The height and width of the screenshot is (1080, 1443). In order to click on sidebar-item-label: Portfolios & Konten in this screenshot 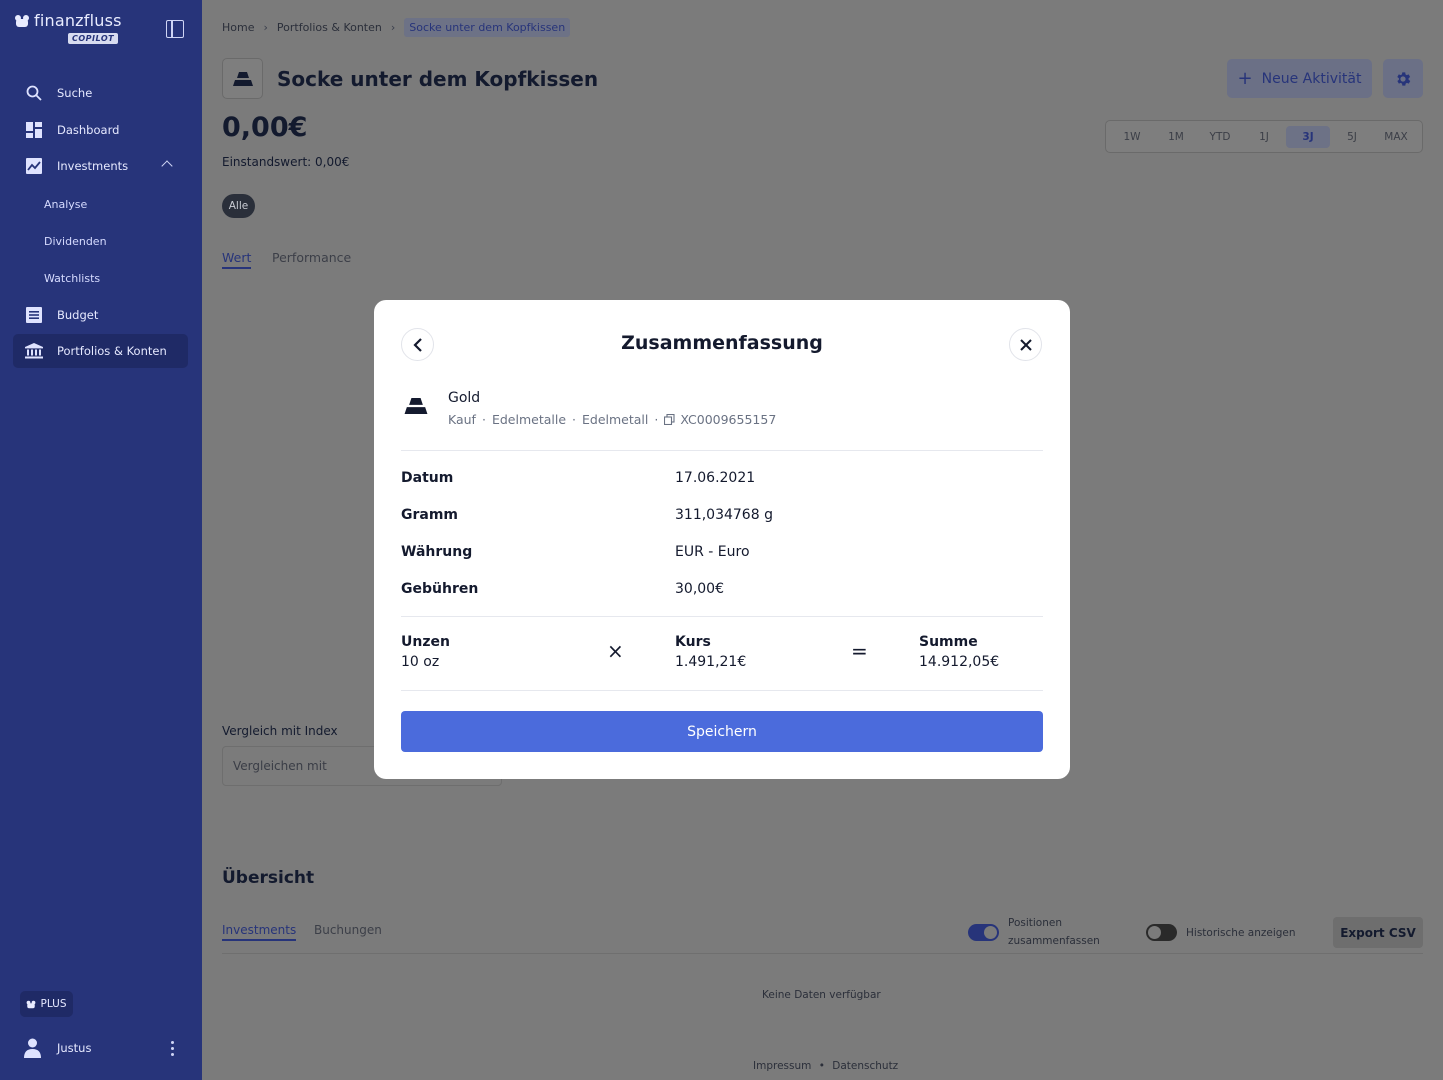, I will do `click(112, 351)`.